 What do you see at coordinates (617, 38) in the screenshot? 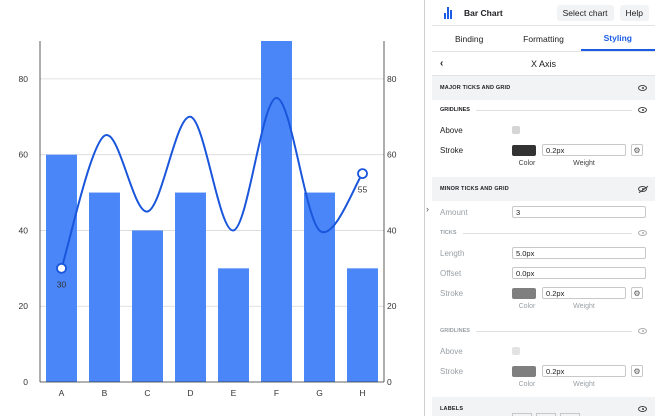
I see `tab-styling: Styling` at bounding box center [617, 38].